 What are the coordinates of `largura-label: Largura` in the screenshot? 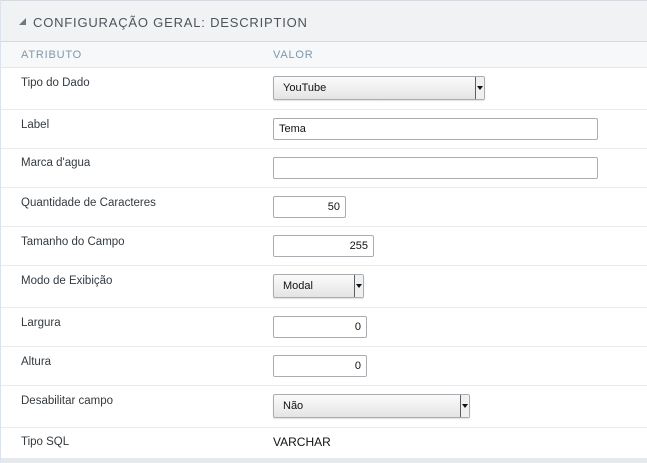 It's located at (41, 323).